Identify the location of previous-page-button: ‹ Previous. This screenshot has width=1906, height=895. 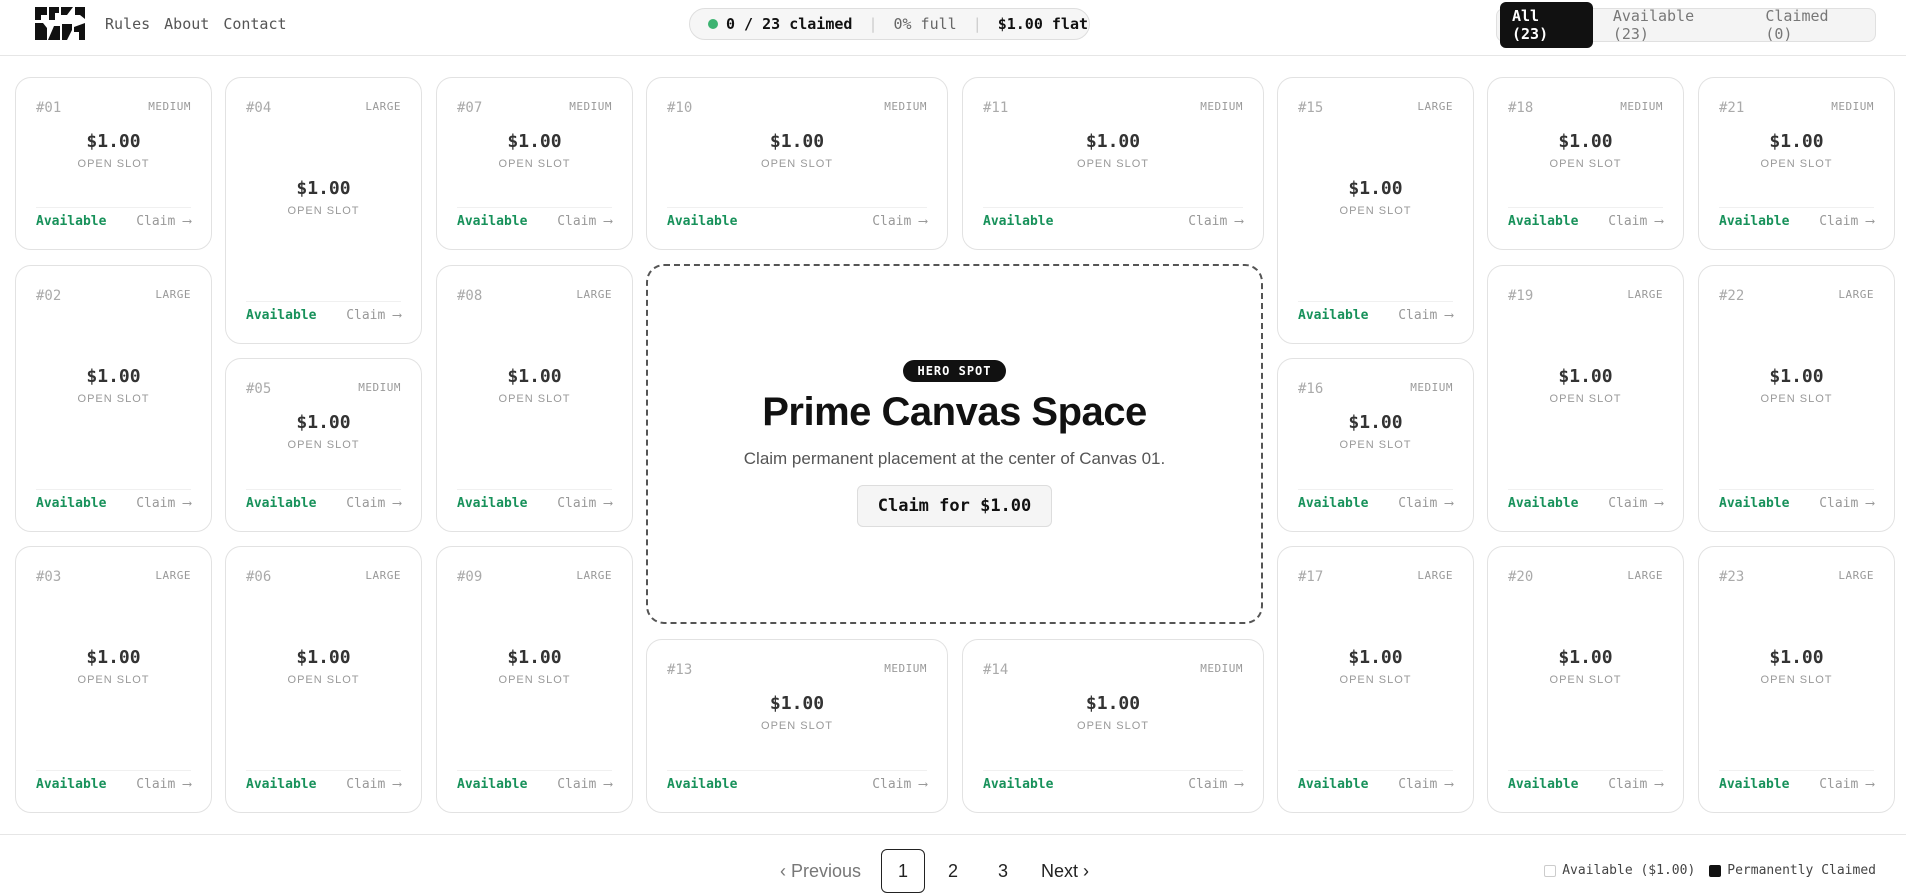
(820, 871).